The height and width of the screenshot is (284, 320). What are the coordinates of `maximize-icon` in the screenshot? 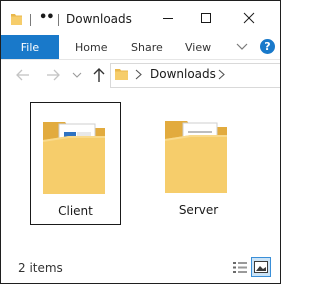 It's located at (206, 18).